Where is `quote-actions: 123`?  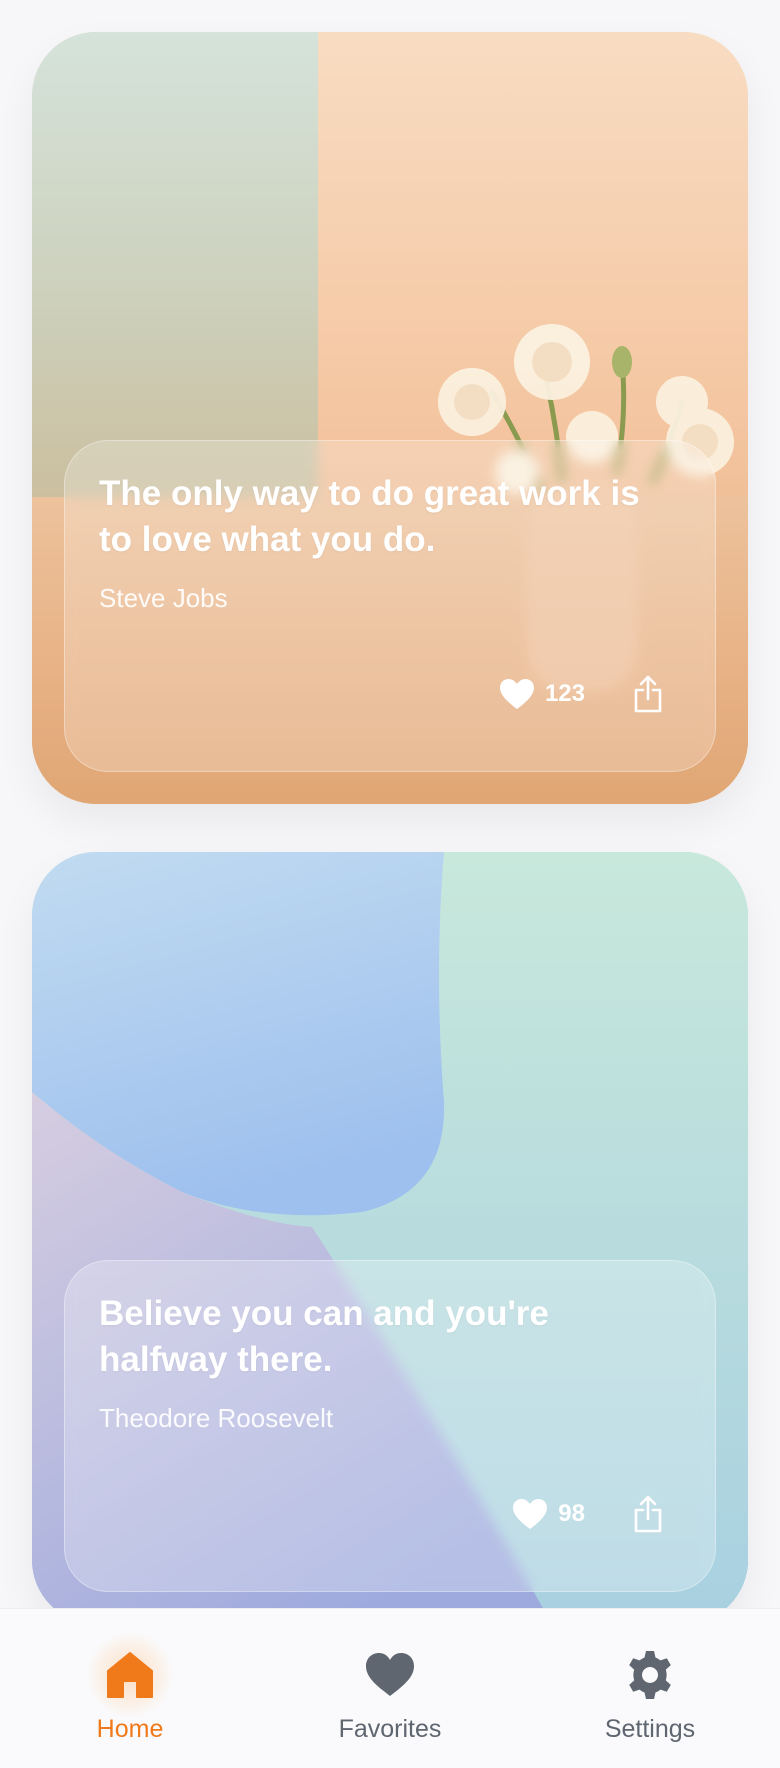
quote-actions: 123 is located at coordinates (581, 694).